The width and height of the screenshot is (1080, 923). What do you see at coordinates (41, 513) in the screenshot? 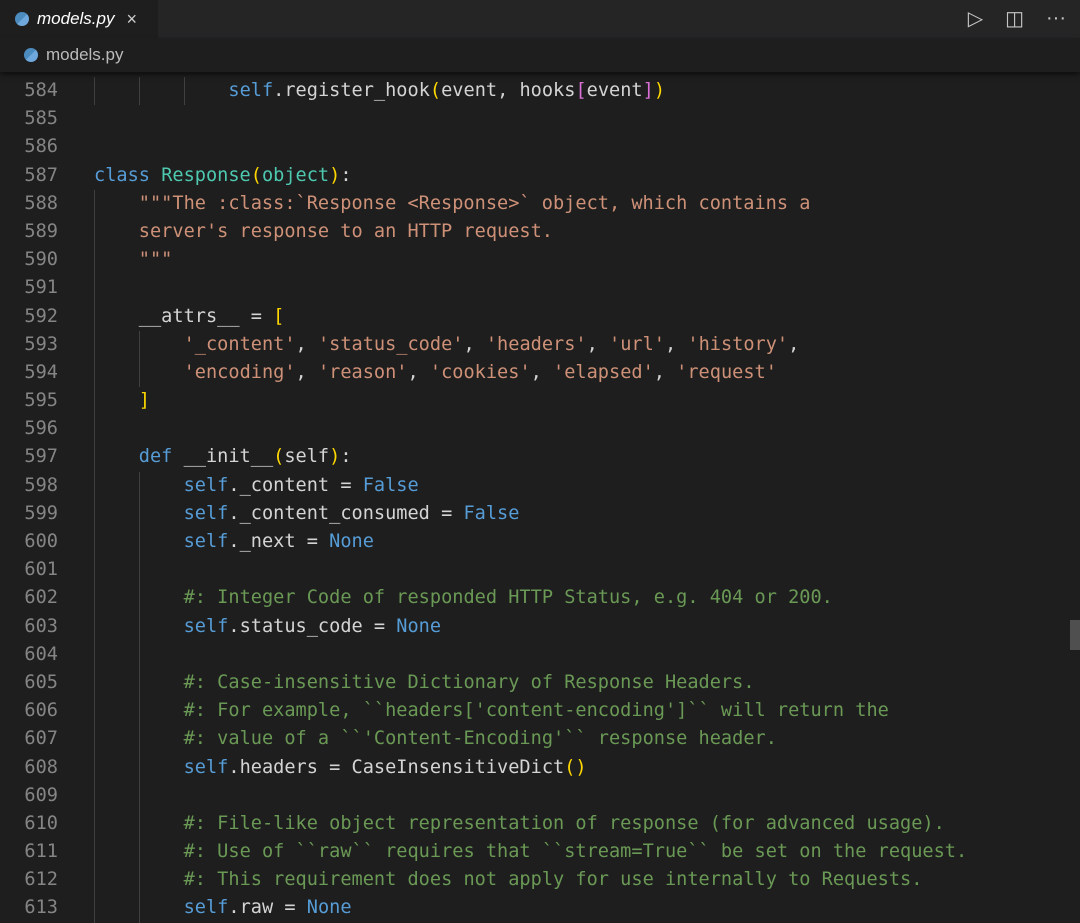
I see `line-number: 599` at bounding box center [41, 513].